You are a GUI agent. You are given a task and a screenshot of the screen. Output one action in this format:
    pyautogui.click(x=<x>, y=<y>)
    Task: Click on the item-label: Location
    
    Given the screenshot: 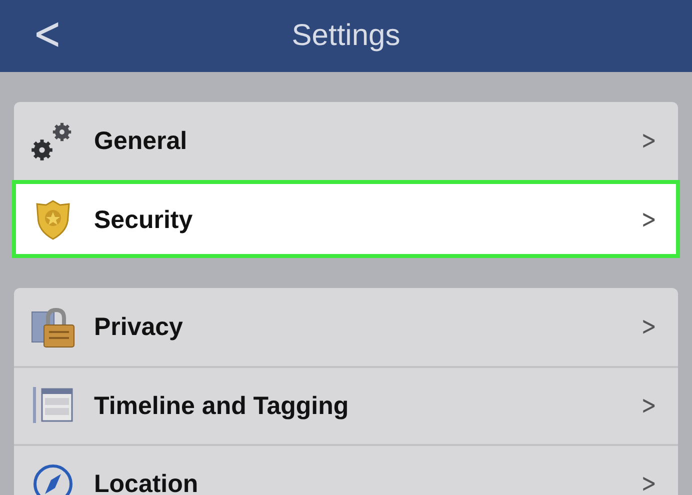 What is the action you would take?
    pyautogui.click(x=147, y=482)
    